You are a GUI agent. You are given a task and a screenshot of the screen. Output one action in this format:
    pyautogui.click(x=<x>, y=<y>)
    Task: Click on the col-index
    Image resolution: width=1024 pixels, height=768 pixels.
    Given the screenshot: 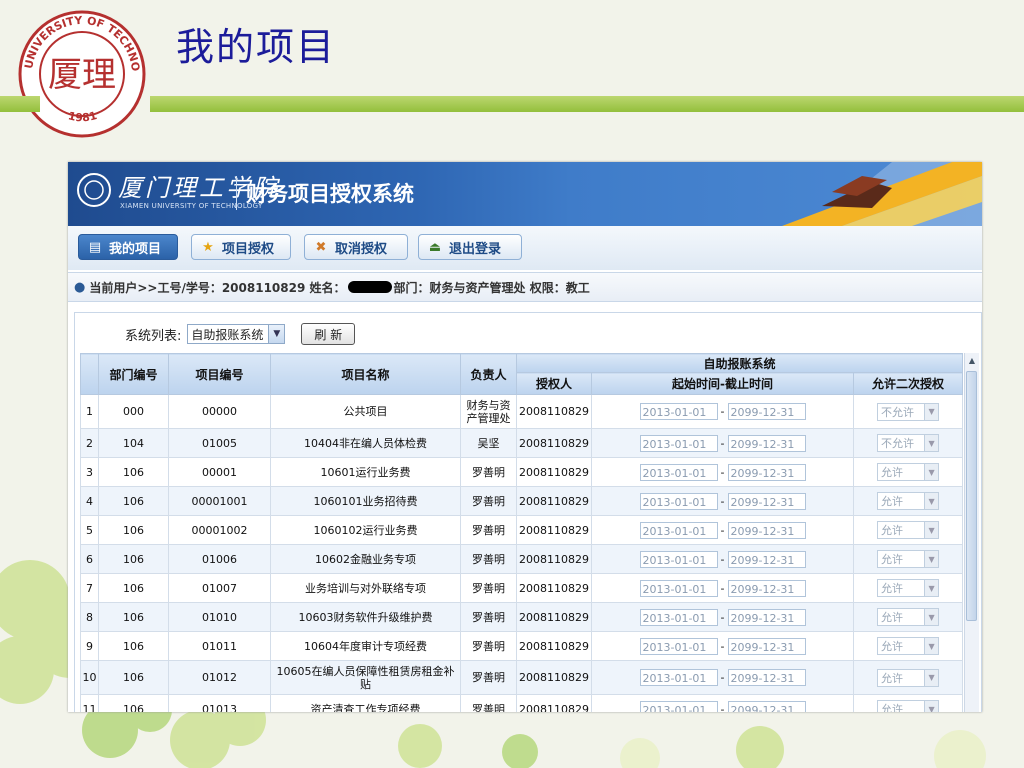 What is the action you would take?
    pyautogui.click(x=89, y=374)
    